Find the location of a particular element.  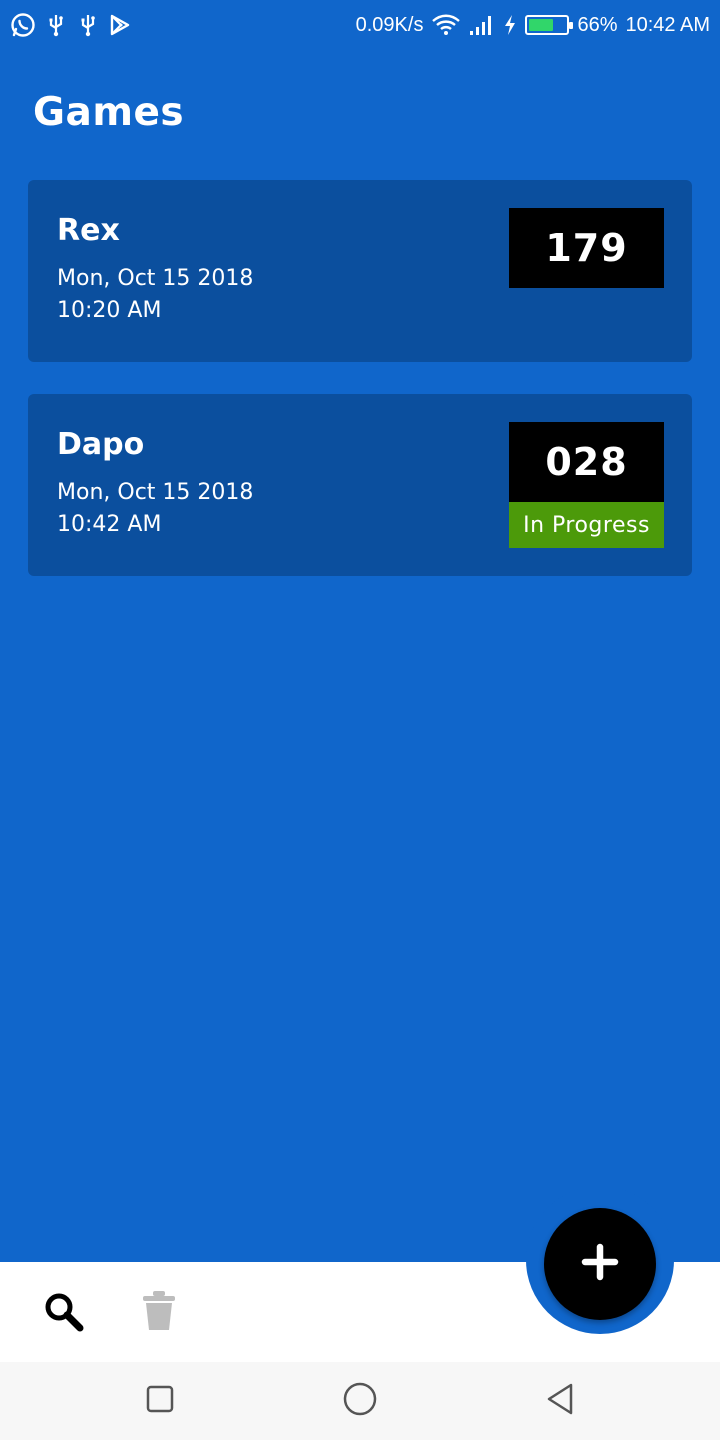

back-triangle-icon is located at coordinates (560, 1401).